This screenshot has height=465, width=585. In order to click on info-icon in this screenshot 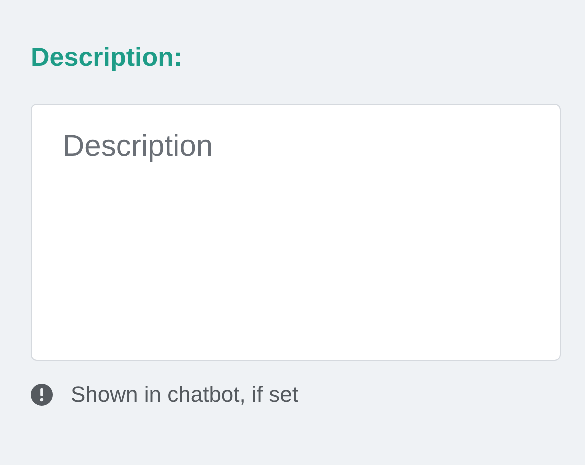, I will do `click(42, 395)`.